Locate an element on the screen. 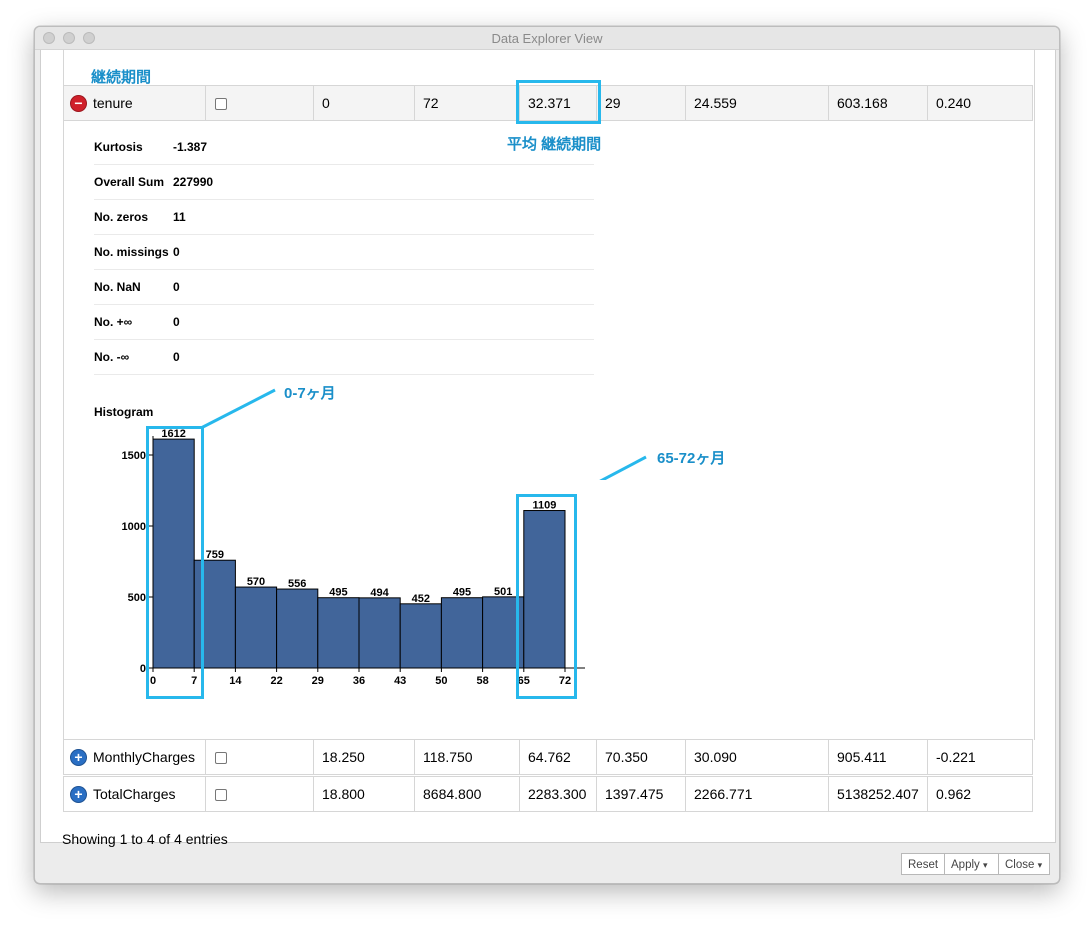 This screenshot has height=925, width=1092. mean-highlight-box is located at coordinates (558, 102).